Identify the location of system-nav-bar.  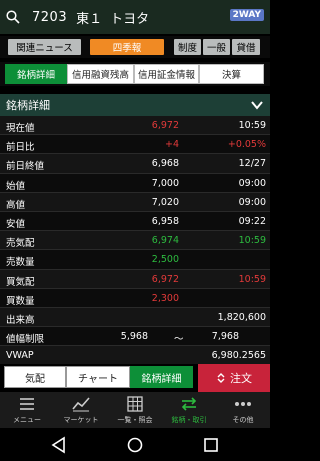
(135, 444).